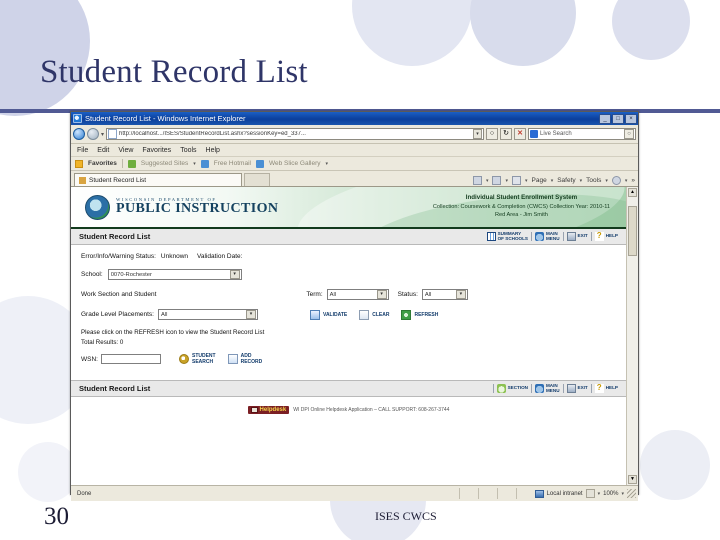 This screenshot has width=720, height=540. Describe the element at coordinates (158, 179) in the screenshot. I see `tab-student-record-list: Student Record List` at that location.